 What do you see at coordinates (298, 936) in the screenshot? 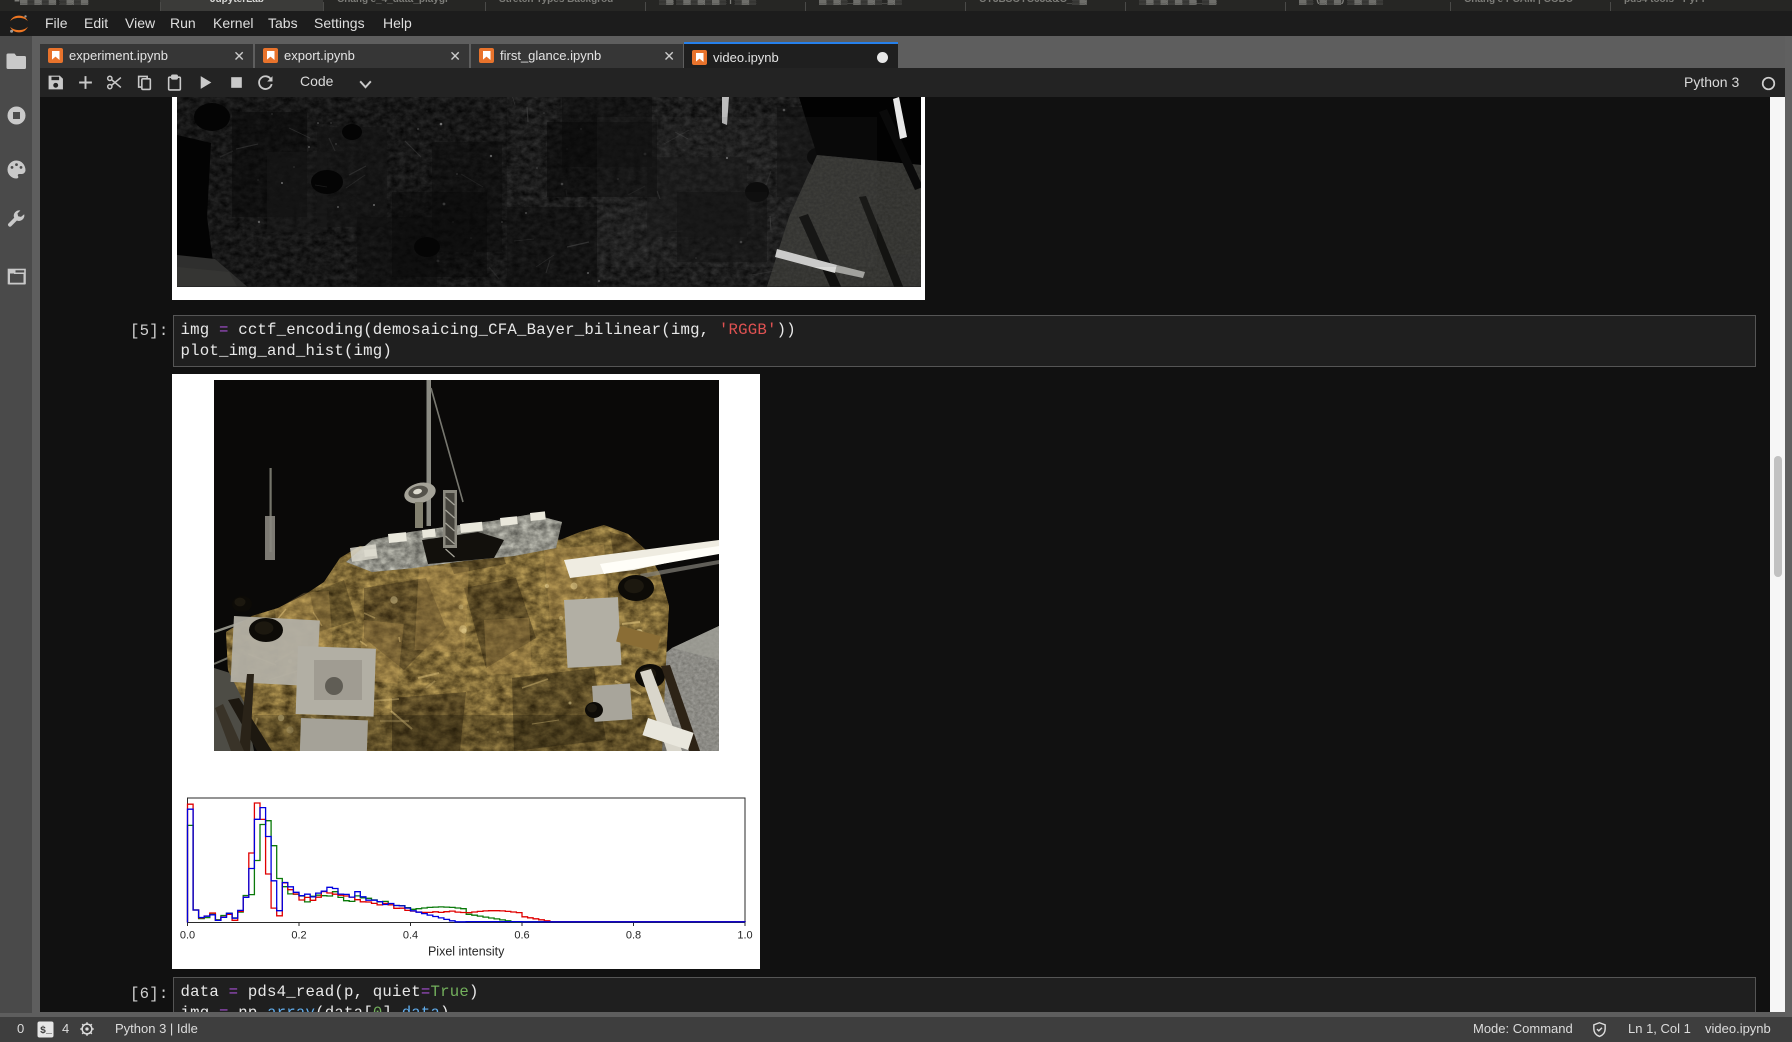
I see `svg-text: 0.2` at bounding box center [298, 936].